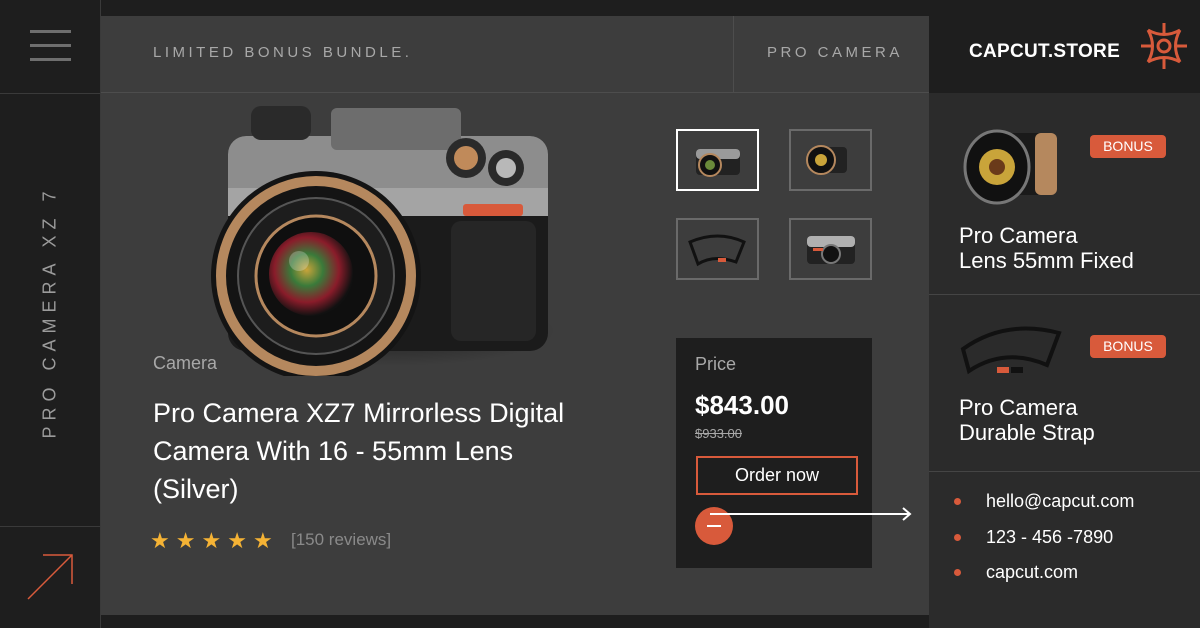  I want to click on hamburger-icon, so click(50, 47).